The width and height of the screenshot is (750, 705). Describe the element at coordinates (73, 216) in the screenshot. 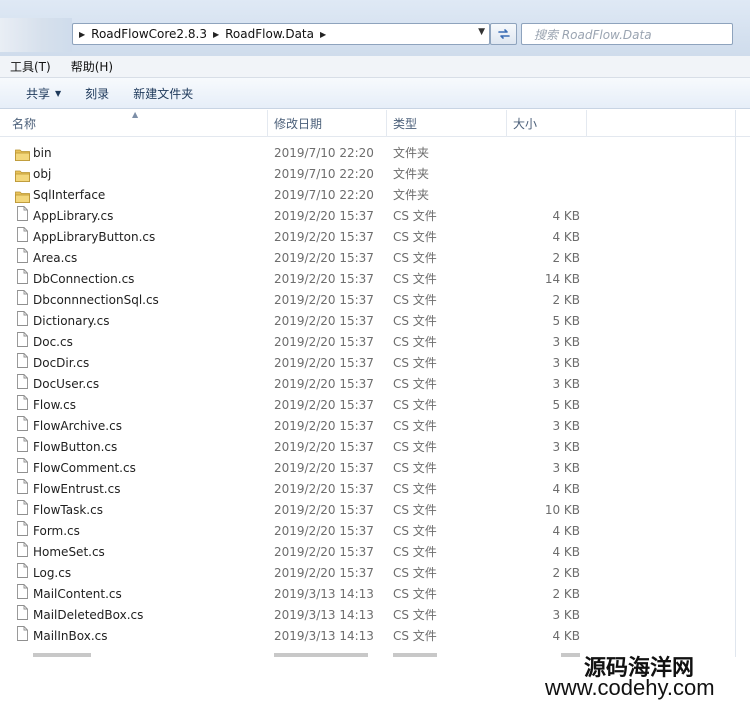

I see `file-name: AppLibrary.cs` at that location.